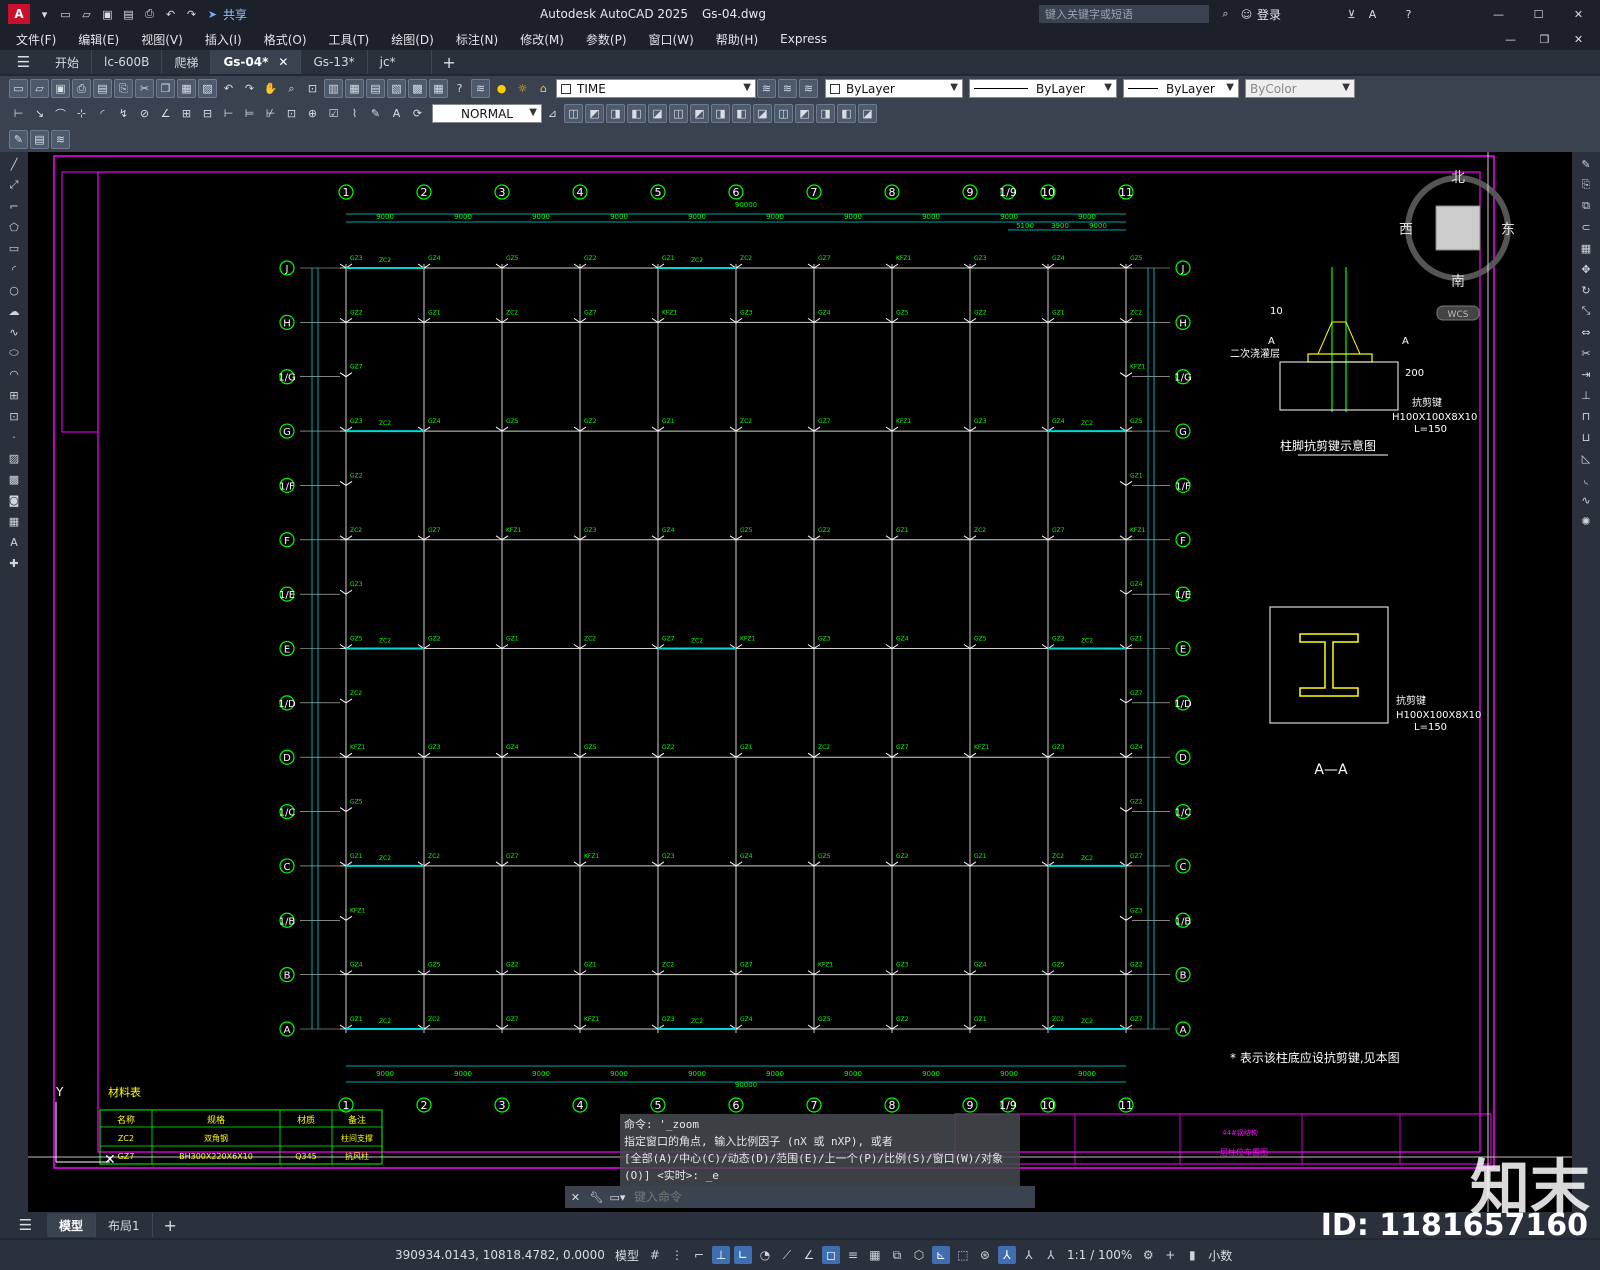  I want to click on layer-states-icon: ≋, so click(808, 88).